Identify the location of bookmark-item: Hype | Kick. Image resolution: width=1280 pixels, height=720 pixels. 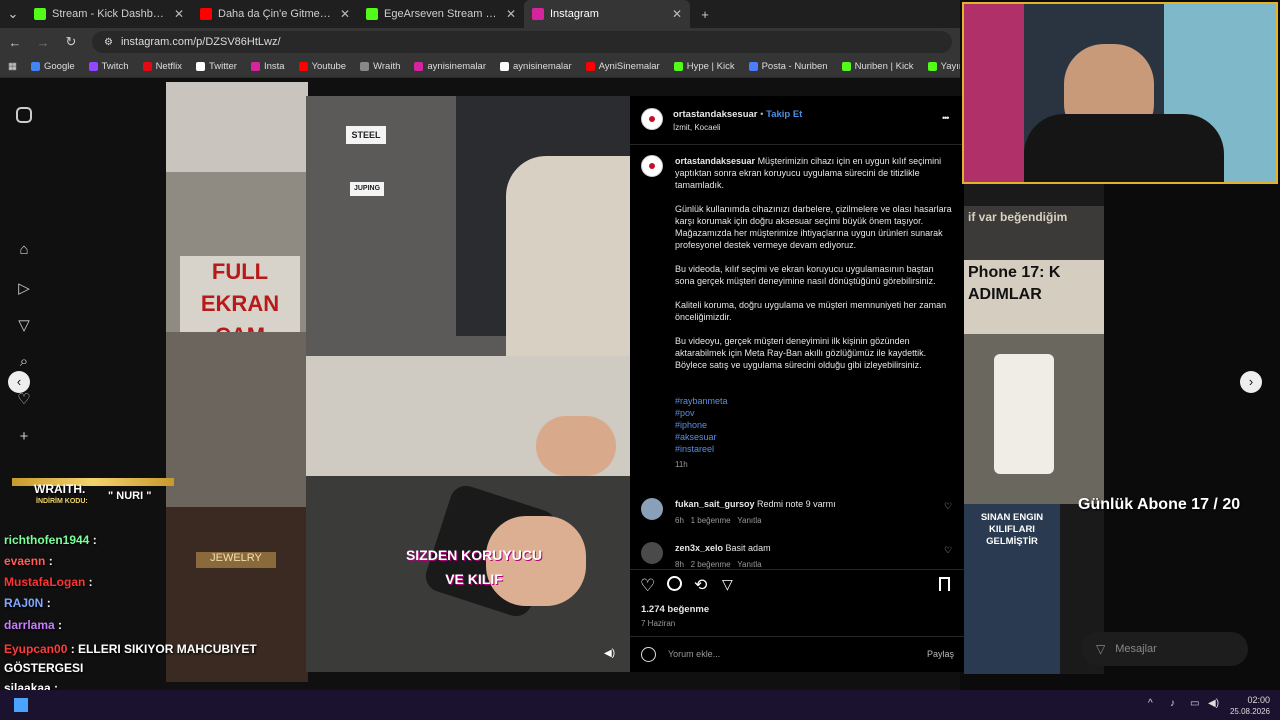
(704, 66).